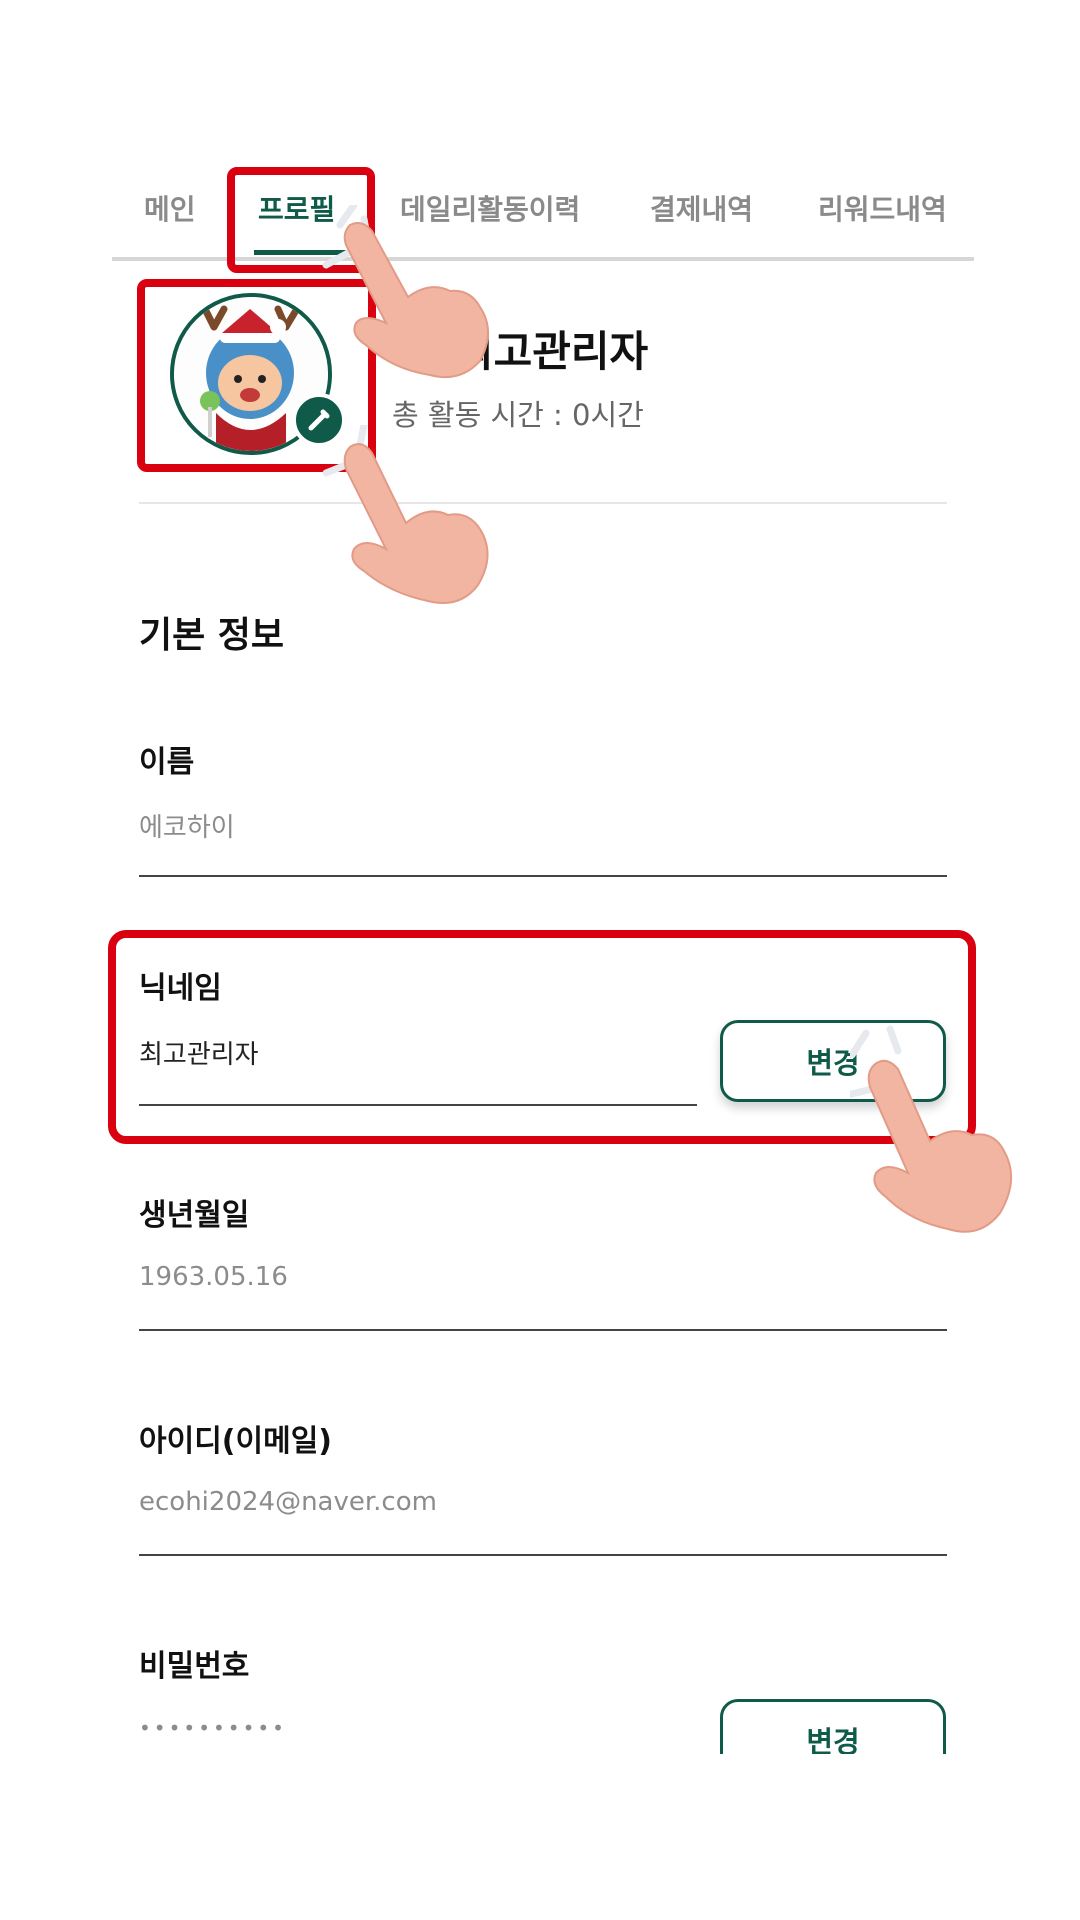 The height and width of the screenshot is (1920, 1080). Describe the element at coordinates (540, 1837) in the screenshot. I see `bottom-fade` at that location.